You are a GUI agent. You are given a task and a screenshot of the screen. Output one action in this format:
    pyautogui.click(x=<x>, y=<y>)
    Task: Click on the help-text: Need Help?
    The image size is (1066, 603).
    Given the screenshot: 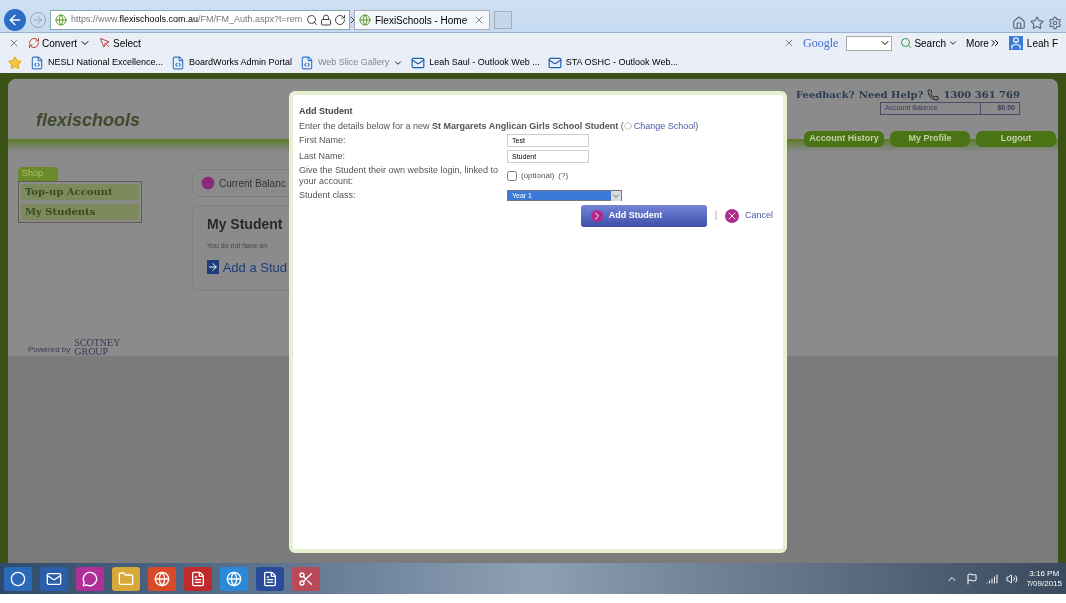 What is the action you would take?
    pyautogui.click(x=891, y=95)
    